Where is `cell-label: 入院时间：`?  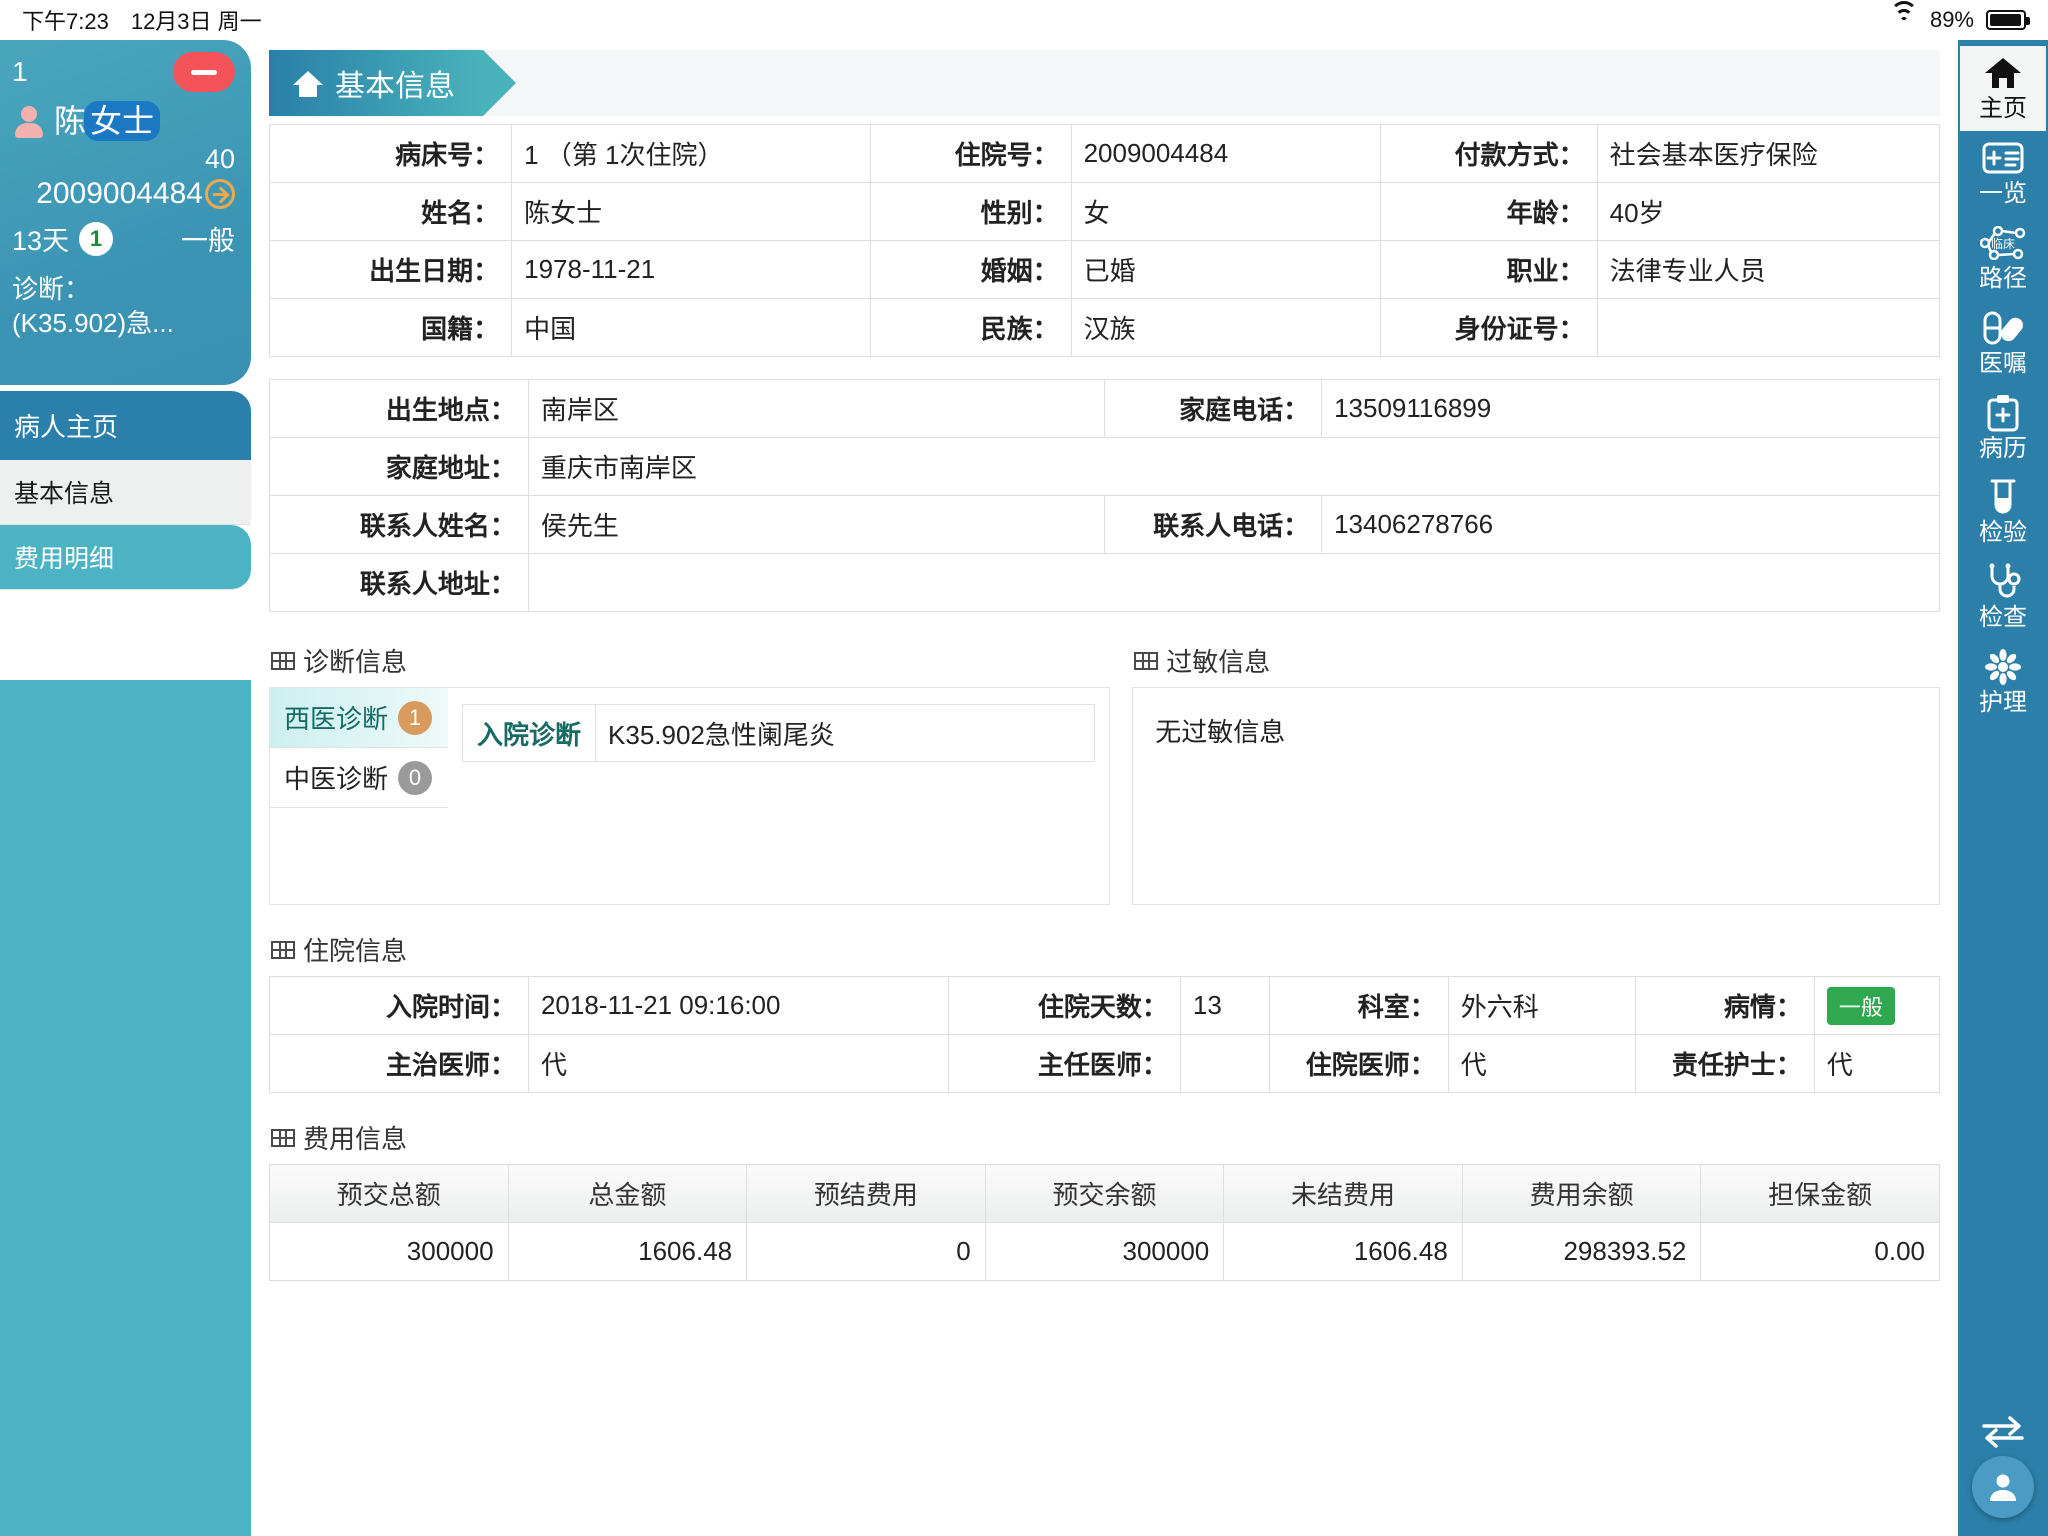 cell-label: 入院时间： is located at coordinates (399, 1005).